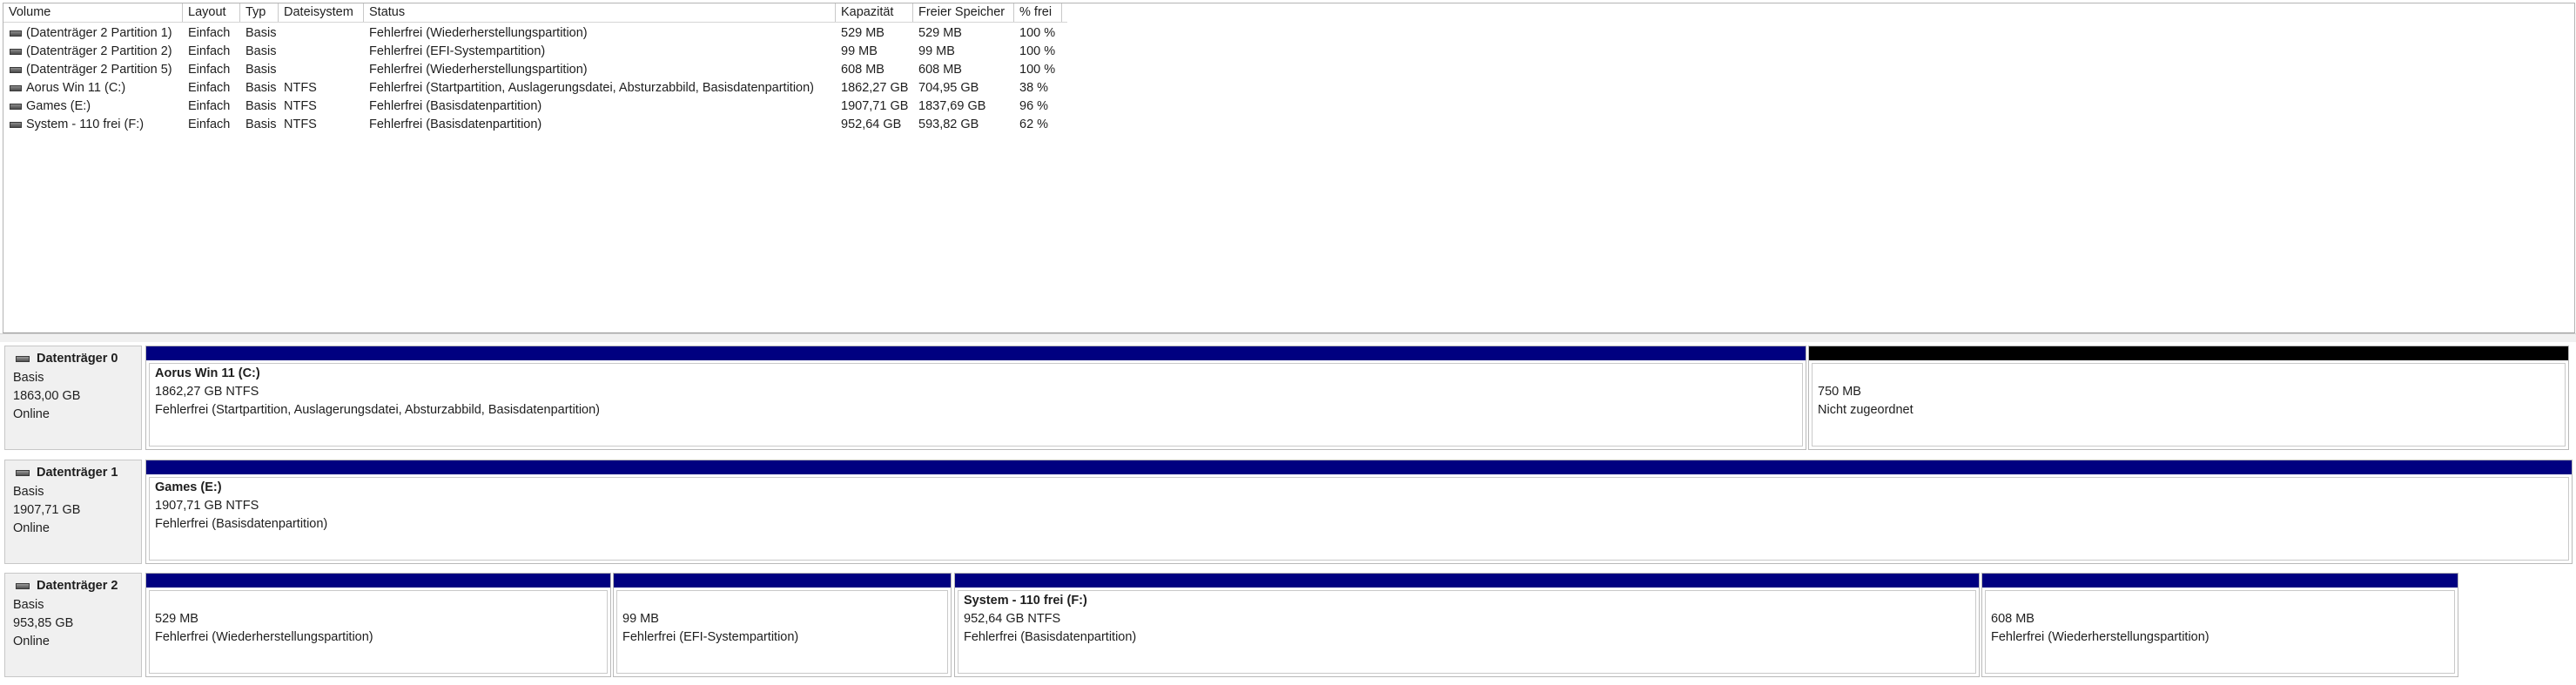 This screenshot has height=685, width=2576. Describe the element at coordinates (600, 12) in the screenshot. I see `column-header-status: Status` at that location.